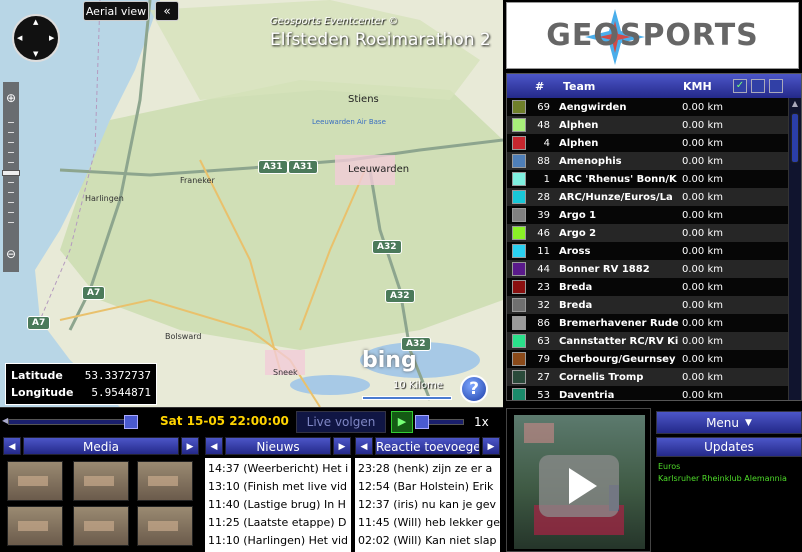  What do you see at coordinates (278, 446) in the screenshot?
I see `news-title: Nieuws` at bounding box center [278, 446].